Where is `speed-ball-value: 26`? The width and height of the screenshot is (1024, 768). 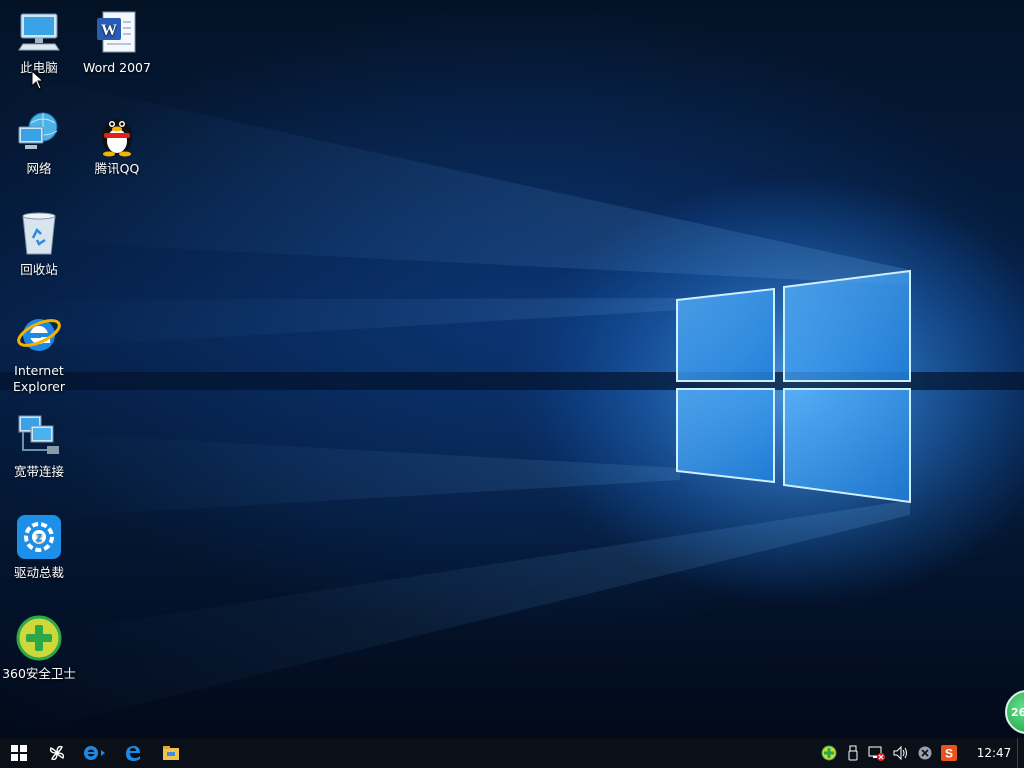 speed-ball-value: 26 is located at coordinates (1017, 712).